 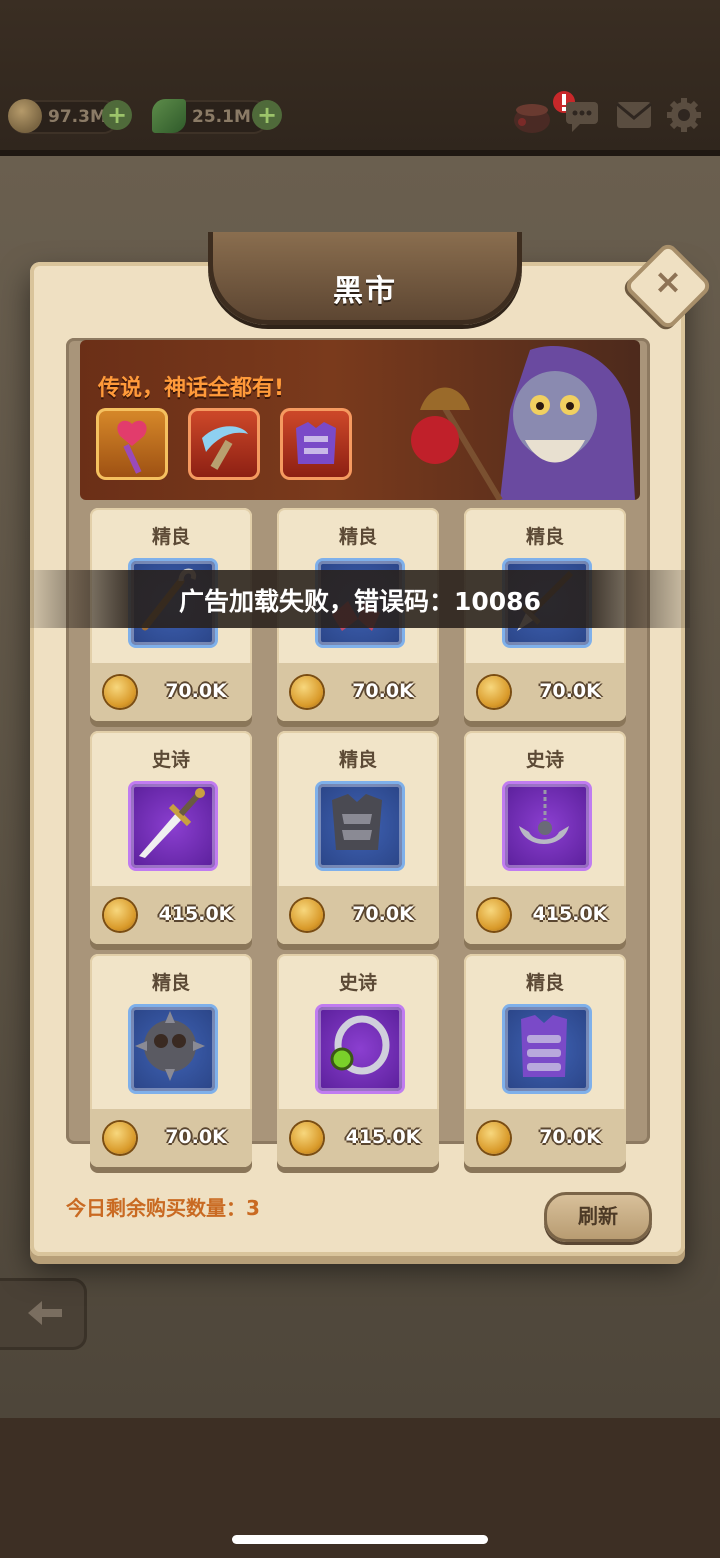 I want to click on refresh-button-label: 刷新, so click(x=598, y=1214).